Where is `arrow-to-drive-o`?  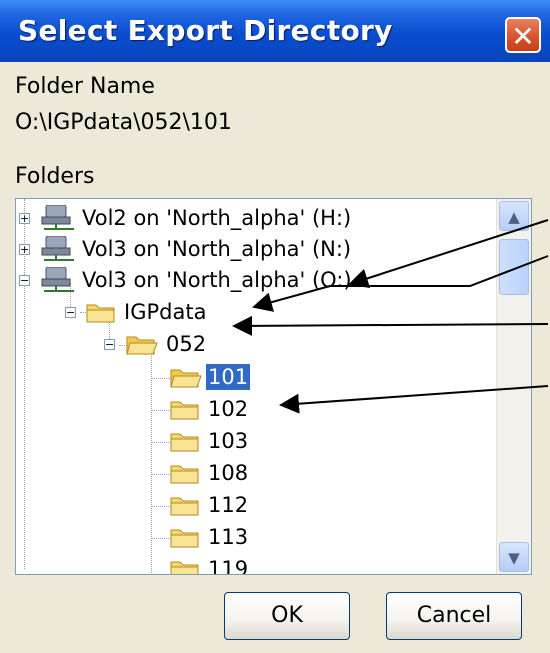
arrow-to-drive-o is located at coordinates (448, 253).